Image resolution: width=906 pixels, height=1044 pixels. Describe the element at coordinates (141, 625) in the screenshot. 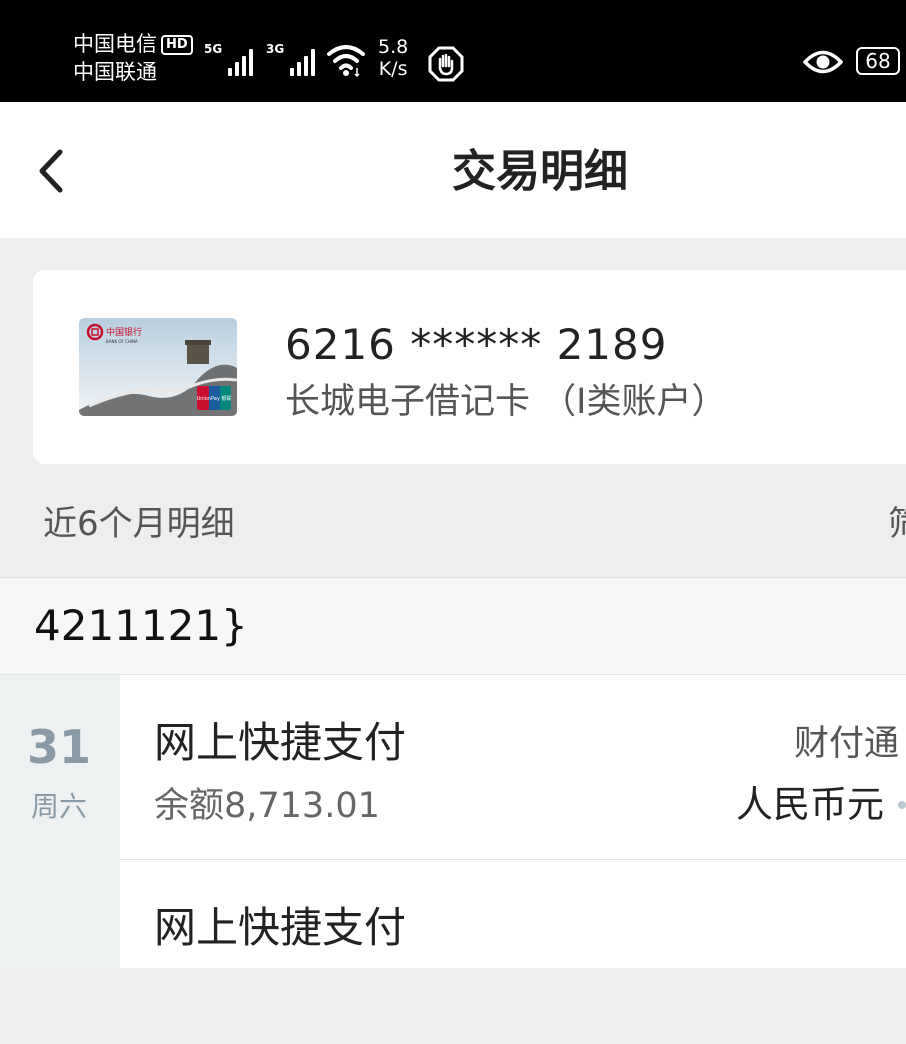

I see `month-header-text: 4211121}` at that location.